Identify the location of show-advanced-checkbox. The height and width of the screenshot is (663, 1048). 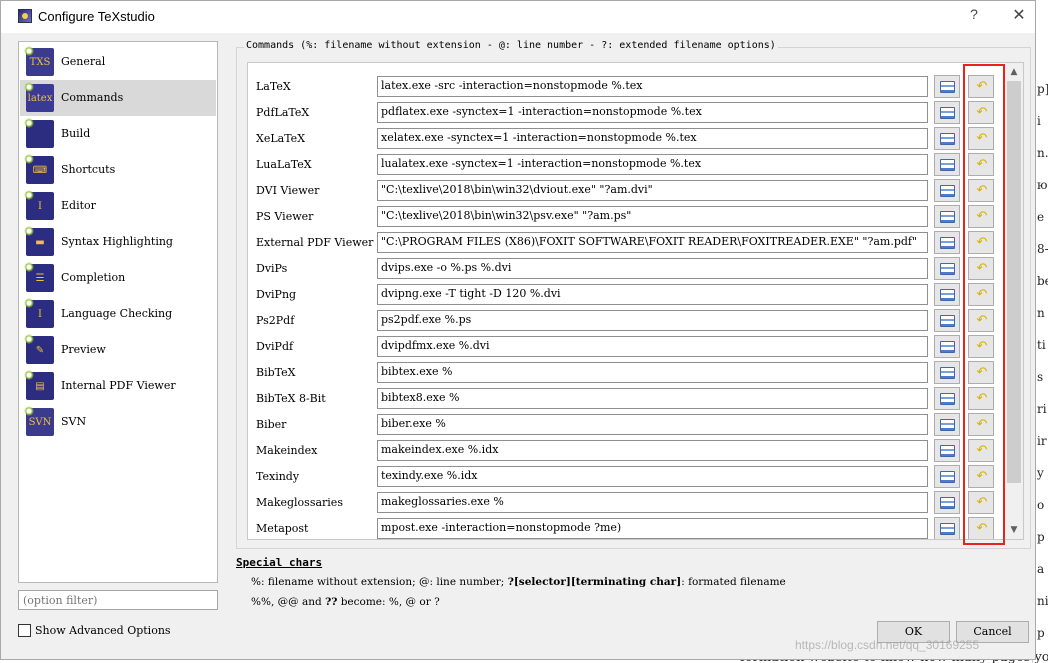
(24, 630).